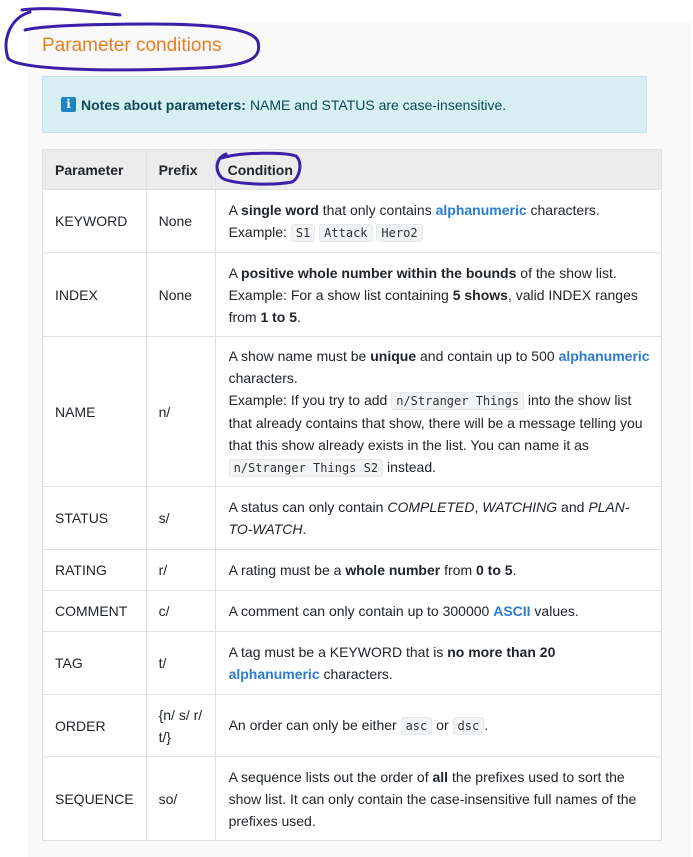 The image size is (693, 857). Describe the element at coordinates (94, 411) in the screenshot. I see `param-cell: NAME` at that location.